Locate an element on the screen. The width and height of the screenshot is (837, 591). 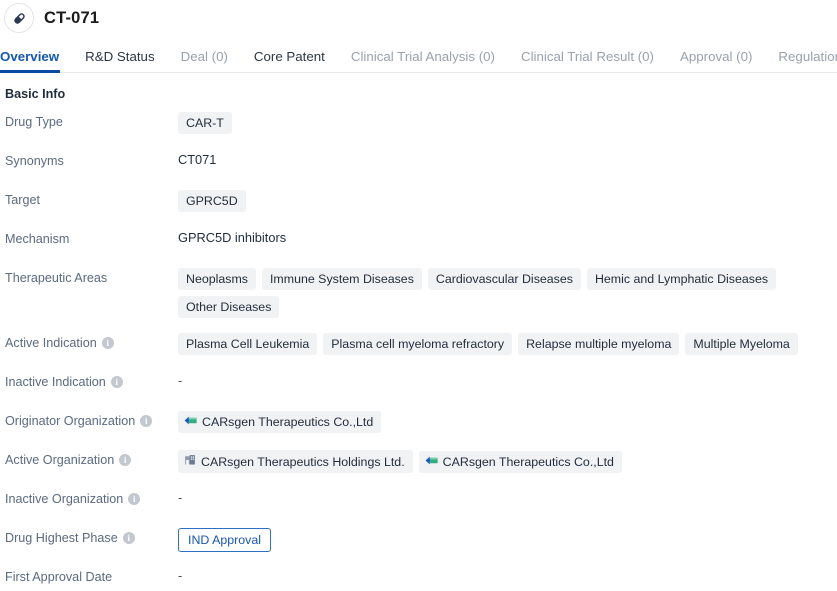
label-text: Mechanism is located at coordinates (37, 239).